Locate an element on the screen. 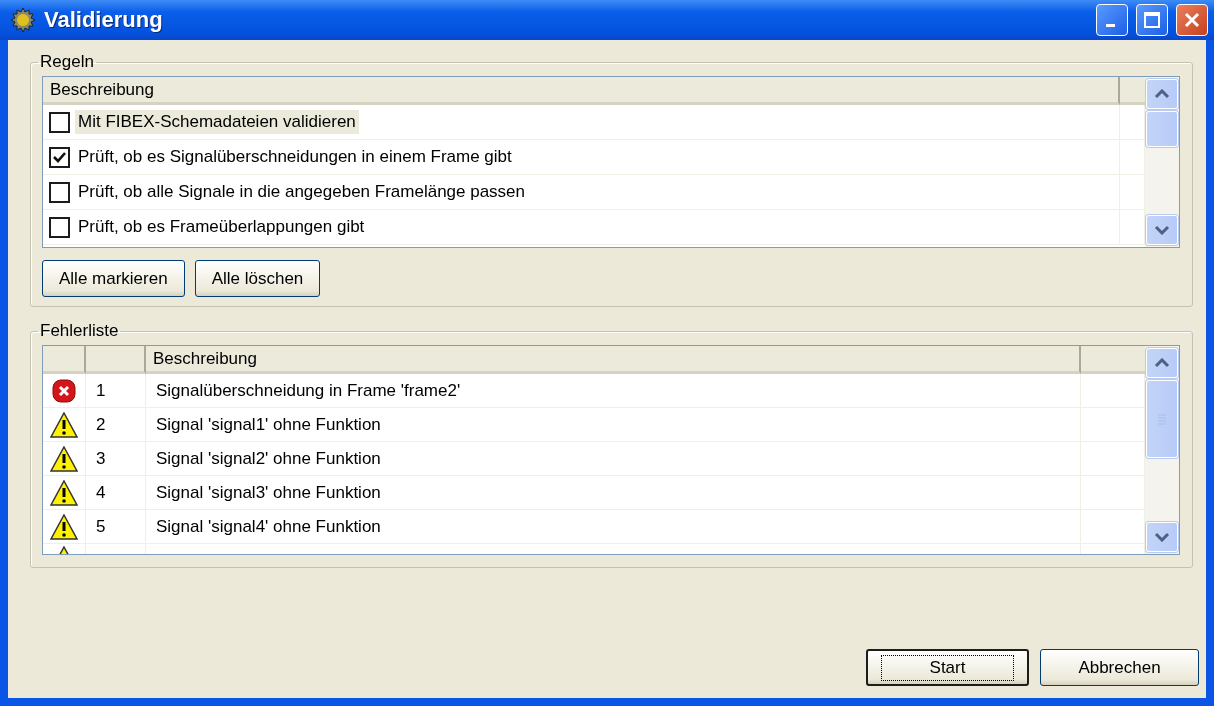 This screenshot has height=706, width=1214. rule-label: Prüft, ob alle Signale in die angegeben Framelänge passen is located at coordinates (302, 192).